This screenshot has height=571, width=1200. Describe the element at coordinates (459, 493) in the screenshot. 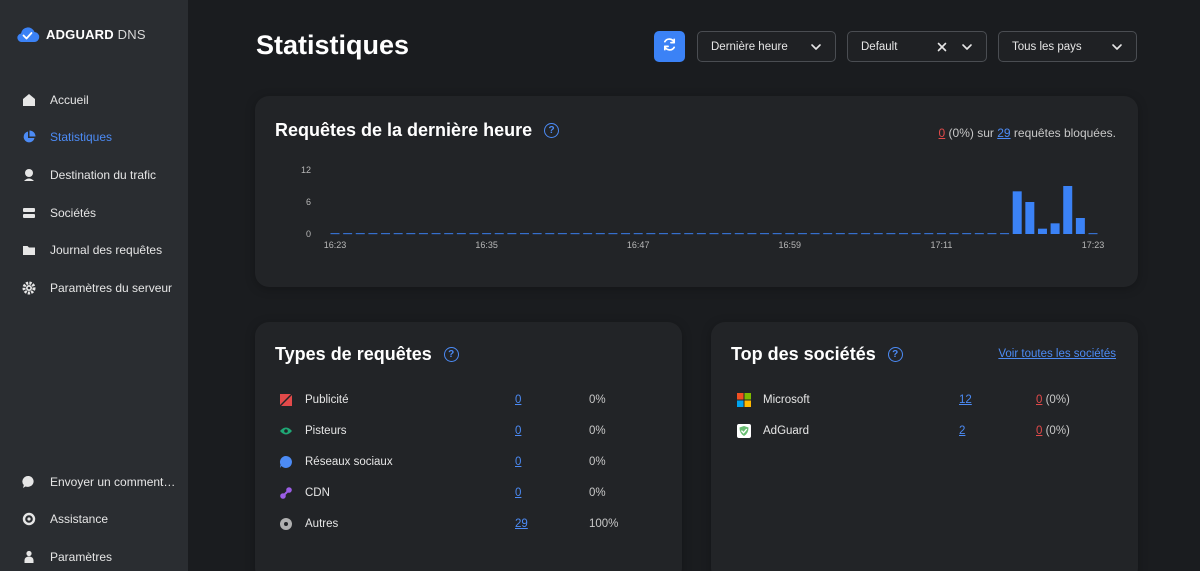

I see `list-item: CDN 0 0%` at that location.